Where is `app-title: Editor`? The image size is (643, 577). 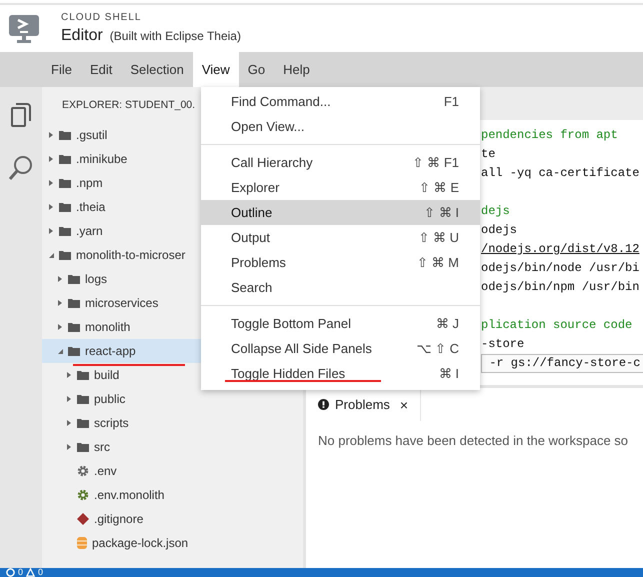 app-title: Editor is located at coordinates (82, 36).